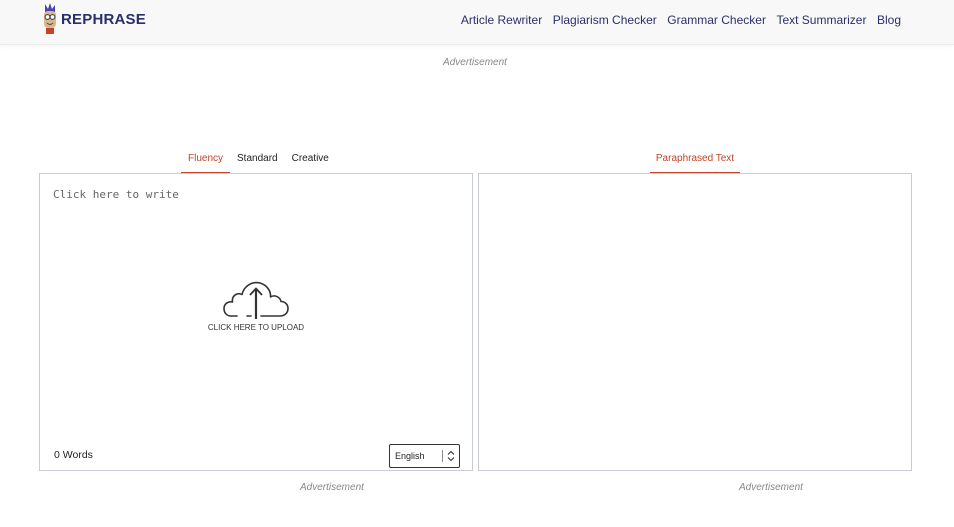 The width and height of the screenshot is (954, 527). I want to click on nav-grammar-checker: Grammar Checker, so click(716, 20).